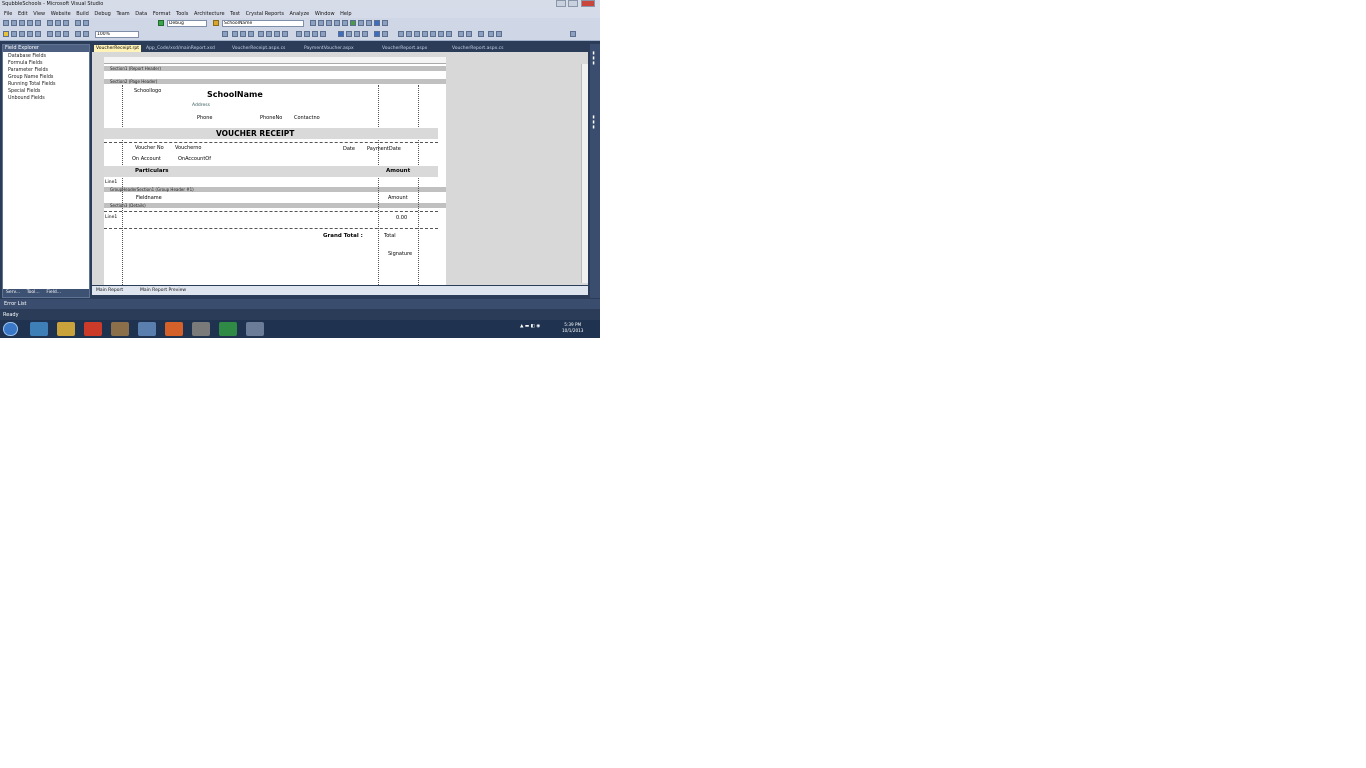 The width and height of the screenshot is (1366, 768). Describe the element at coordinates (22, 34) in the screenshot. I see `insert-group-icon` at that location.